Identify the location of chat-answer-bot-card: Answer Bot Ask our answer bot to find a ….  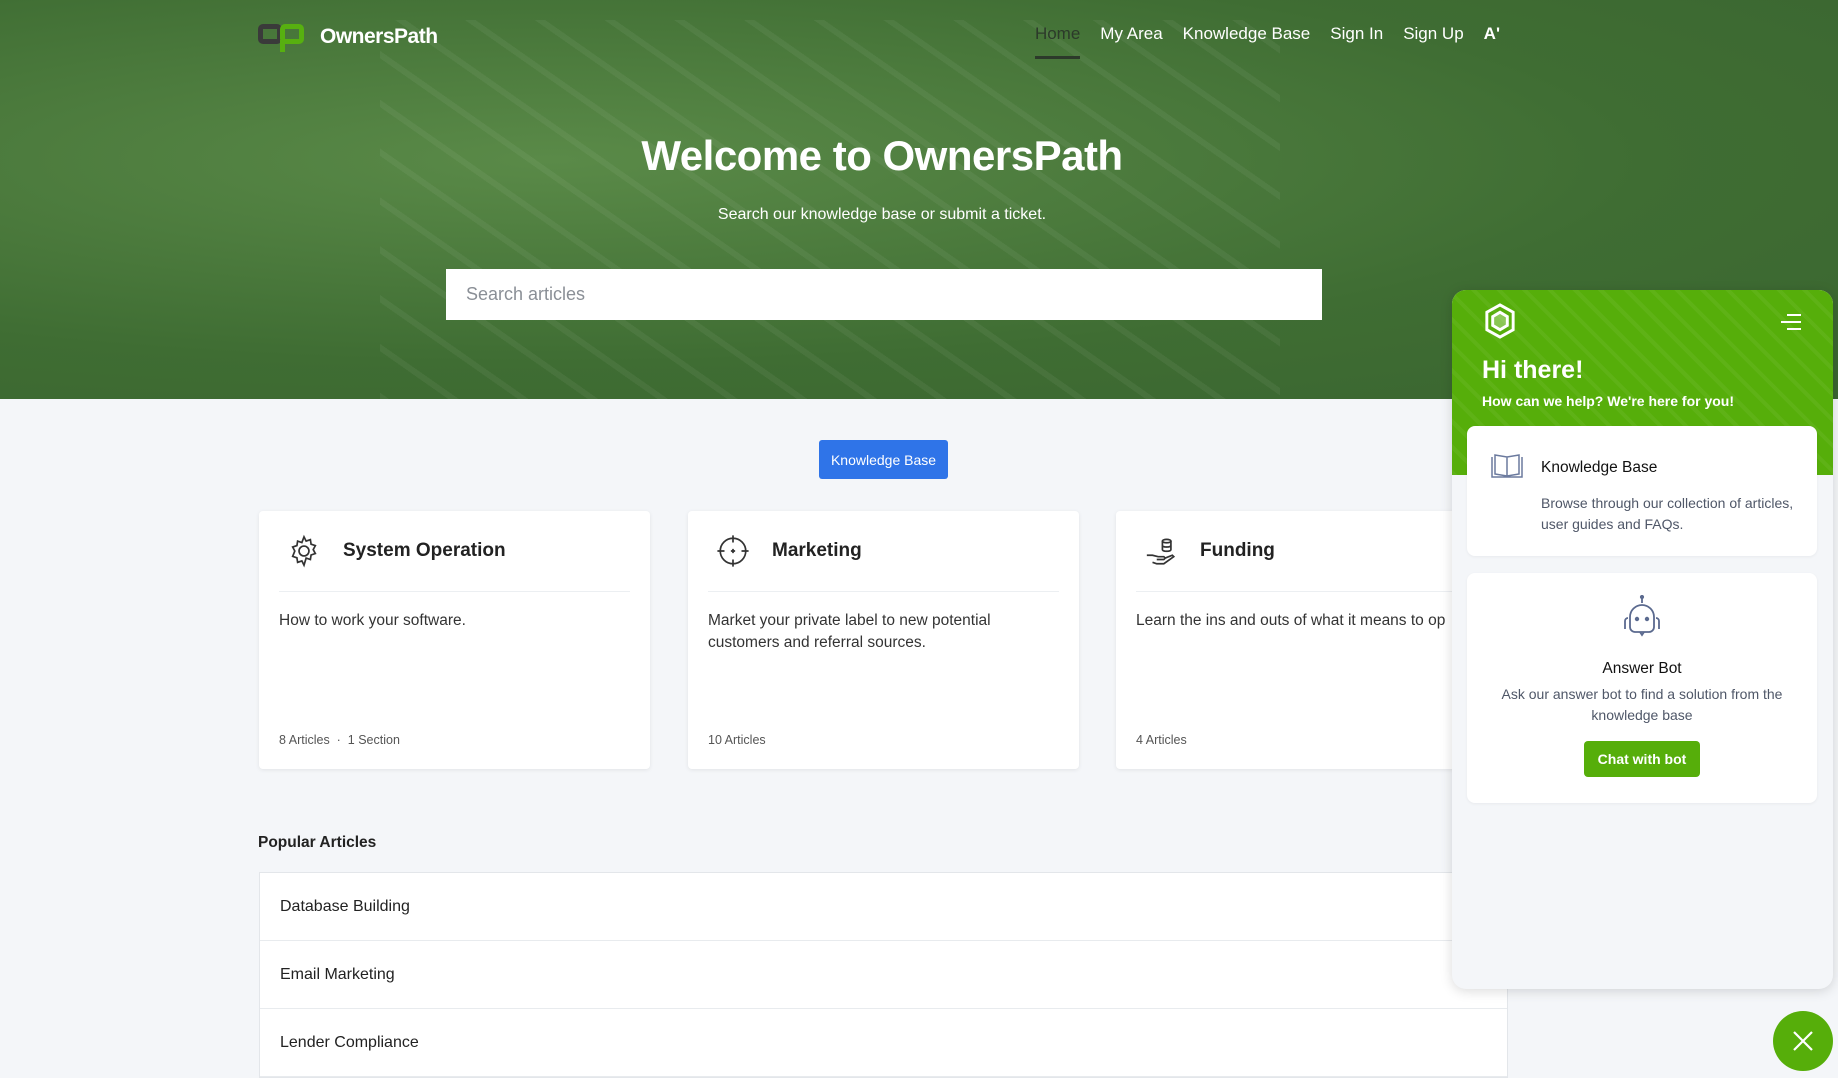
(1642, 688).